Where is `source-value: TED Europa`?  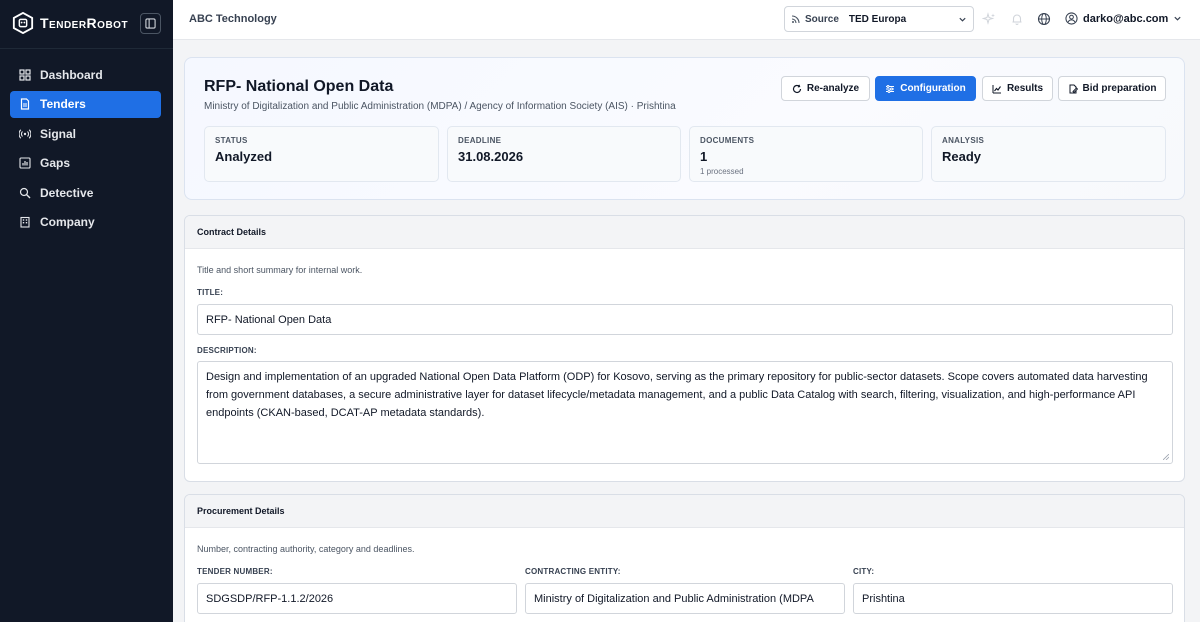 source-value: TED Europa is located at coordinates (877, 19).